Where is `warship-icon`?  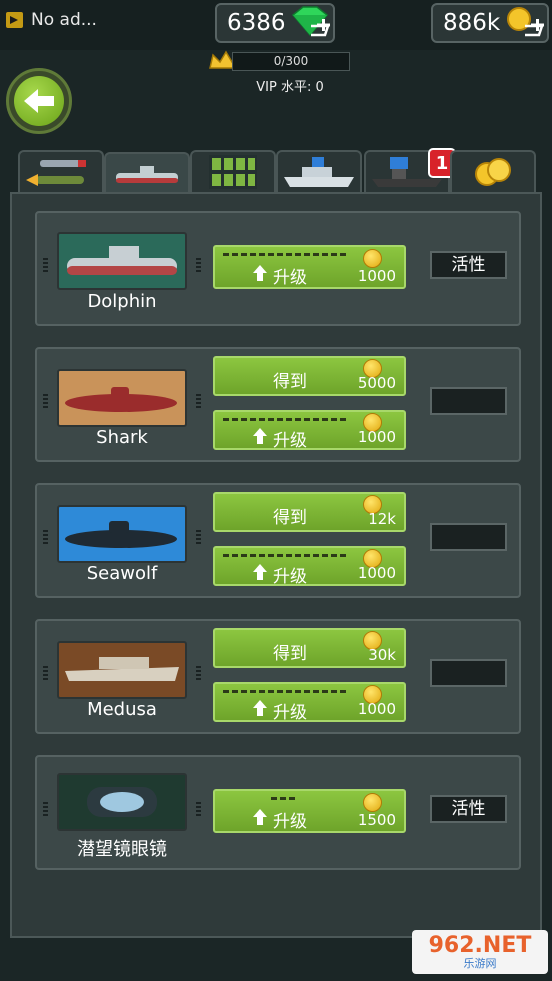
warship-icon is located at coordinates (319, 172).